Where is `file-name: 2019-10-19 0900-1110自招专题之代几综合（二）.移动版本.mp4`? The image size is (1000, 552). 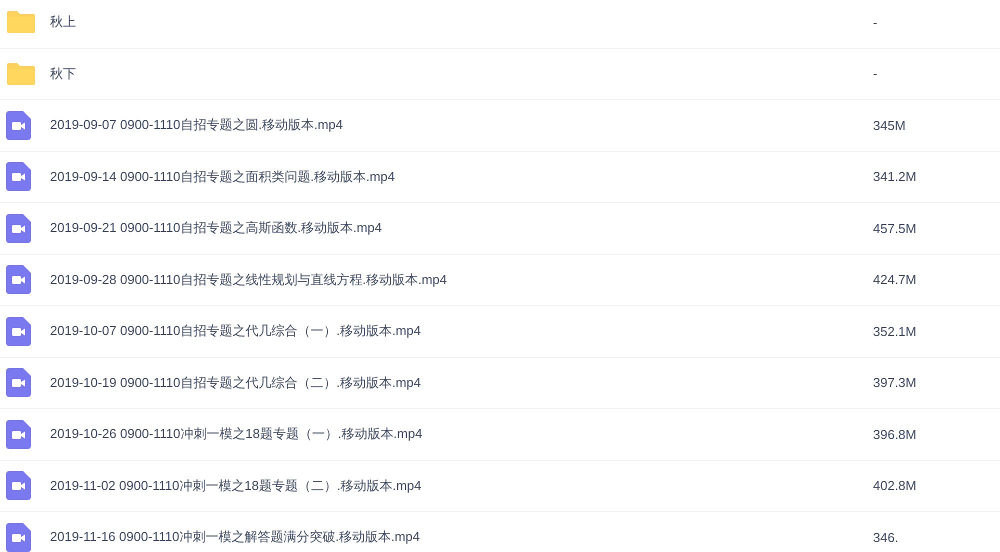
file-name: 2019-10-19 0900-1110自招专题之代几综合（二）.移动版本.mp4 is located at coordinates (461, 383).